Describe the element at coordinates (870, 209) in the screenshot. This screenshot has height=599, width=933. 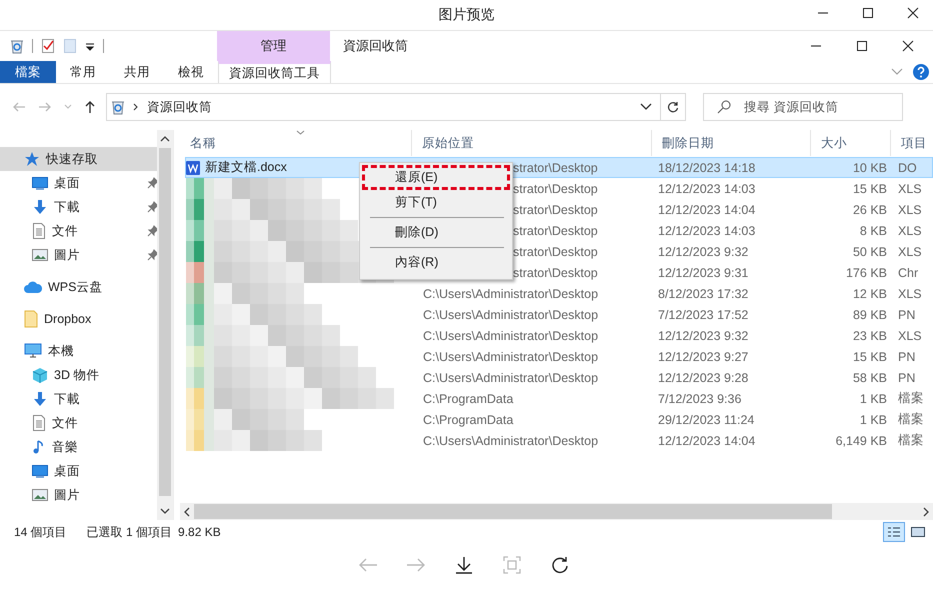
I see `table-cell-text: 26 KB` at that location.